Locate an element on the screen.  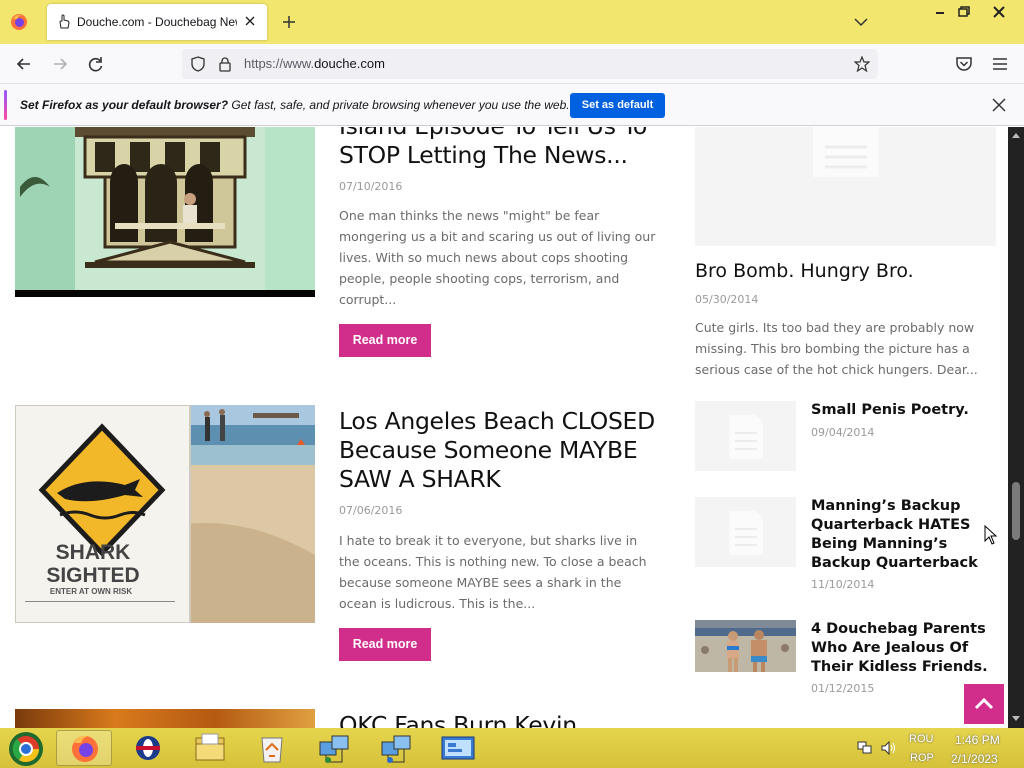
chevron-down-icon is located at coordinates (861, 22).